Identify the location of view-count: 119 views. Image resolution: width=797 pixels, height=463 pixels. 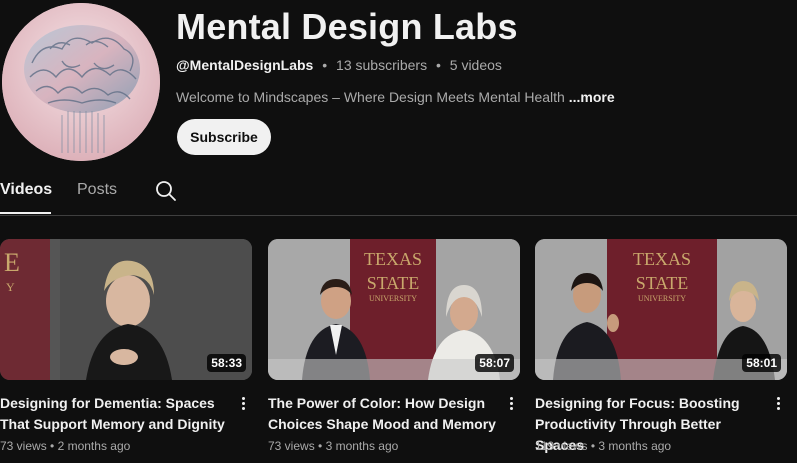
(561, 446).